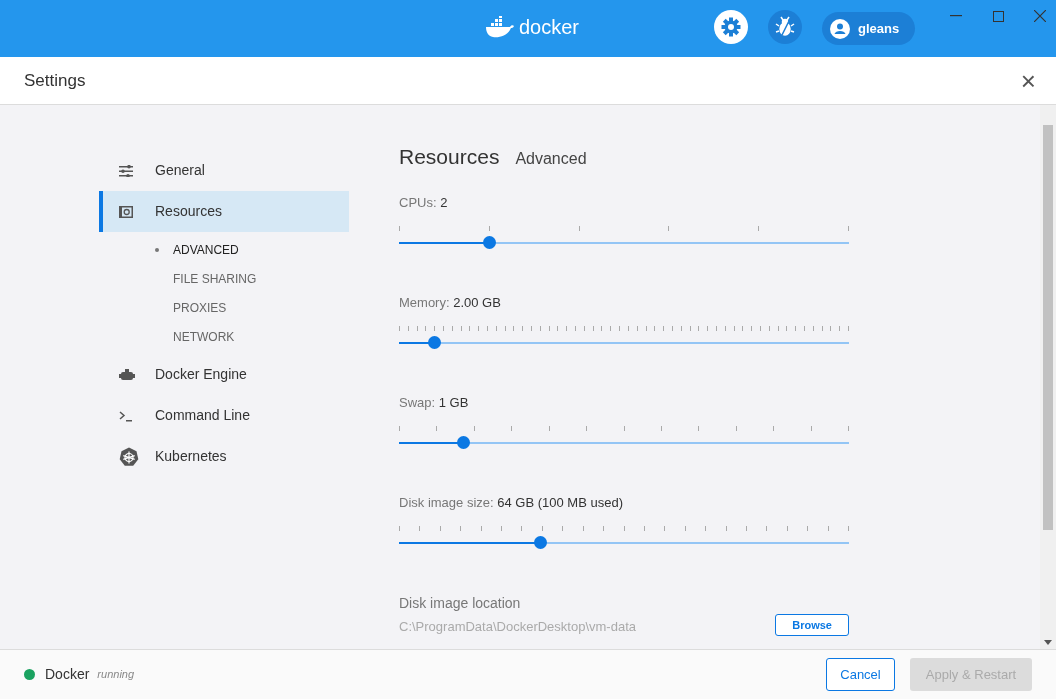 This screenshot has height=699, width=1056. Describe the element at coordinates (424, 202) in the screenshot. I see `slider-label: CPUs: 2` at that location.